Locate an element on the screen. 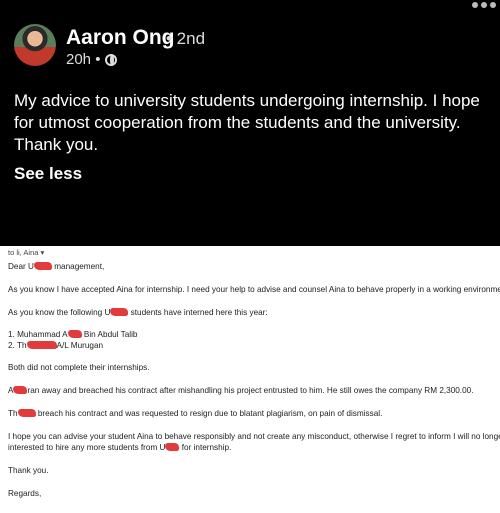 The image size is (500, 513). post-meta: 20h • is located at coordinates (92, 59).